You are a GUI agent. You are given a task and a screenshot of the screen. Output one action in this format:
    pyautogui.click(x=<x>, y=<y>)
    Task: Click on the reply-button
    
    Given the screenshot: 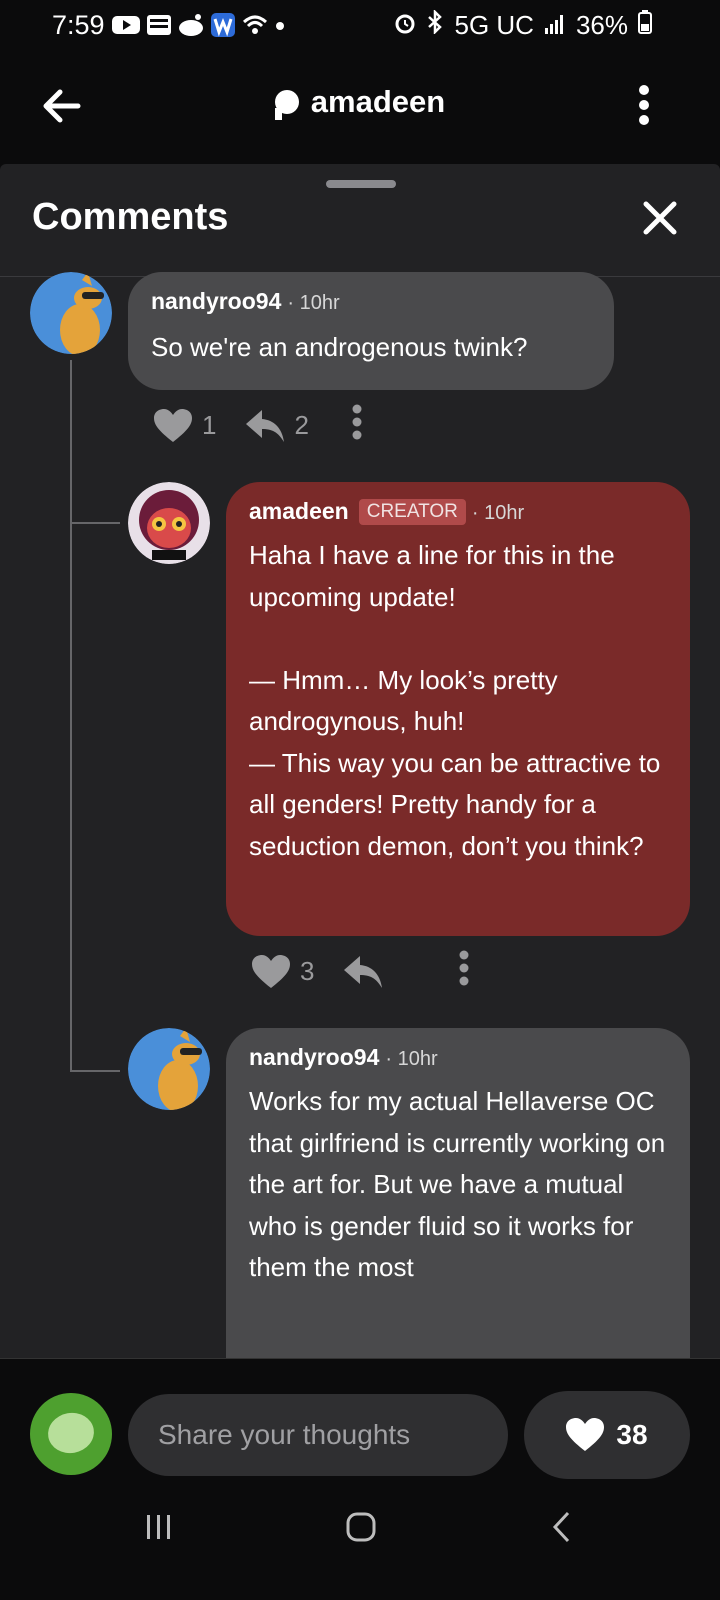 What is the action you would take?
    pyautogui.click(x=363, y=971)
    